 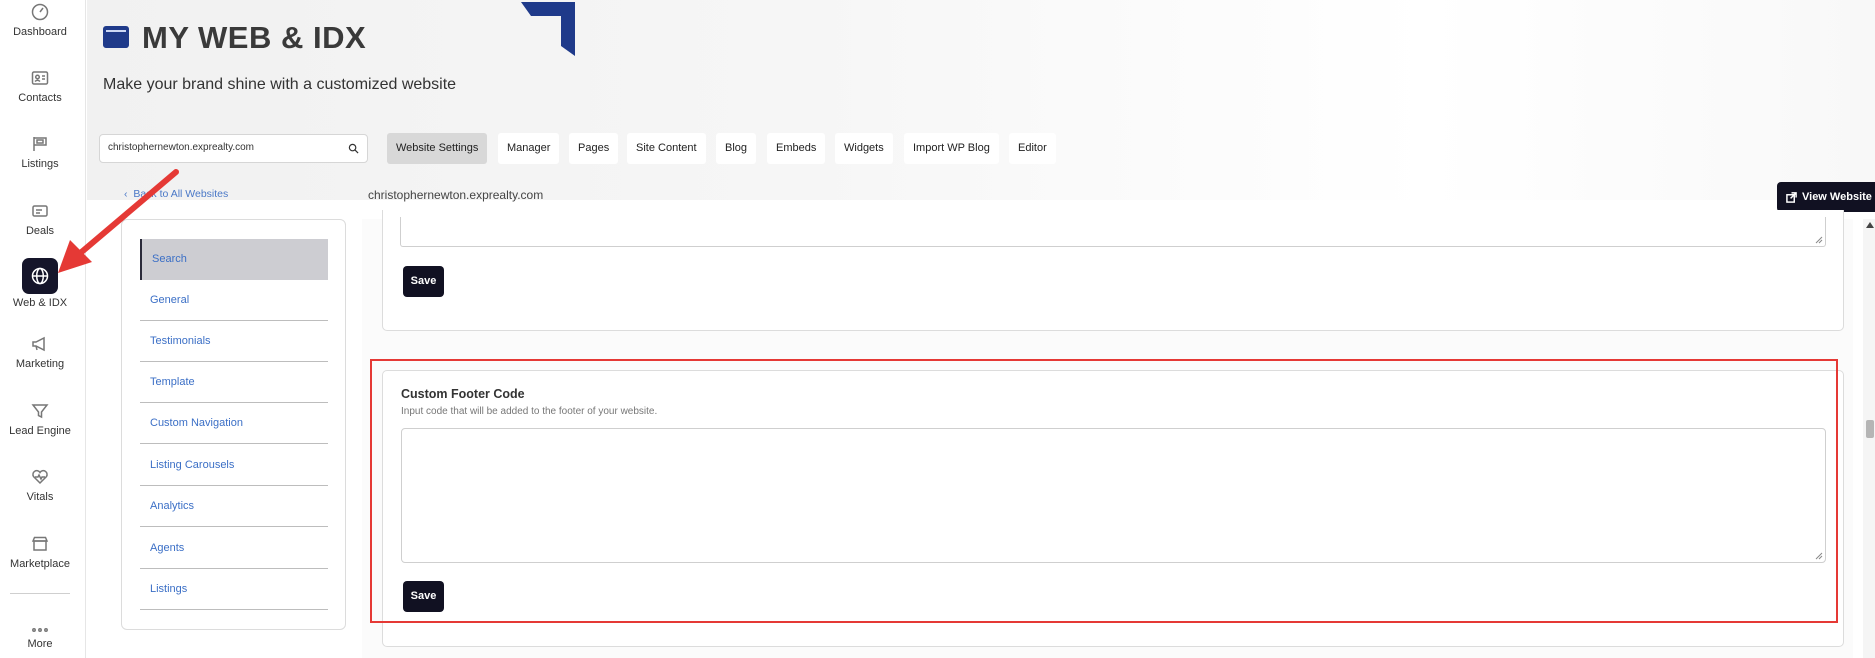 I want to click on search-icon, so click(x=353, y=148).